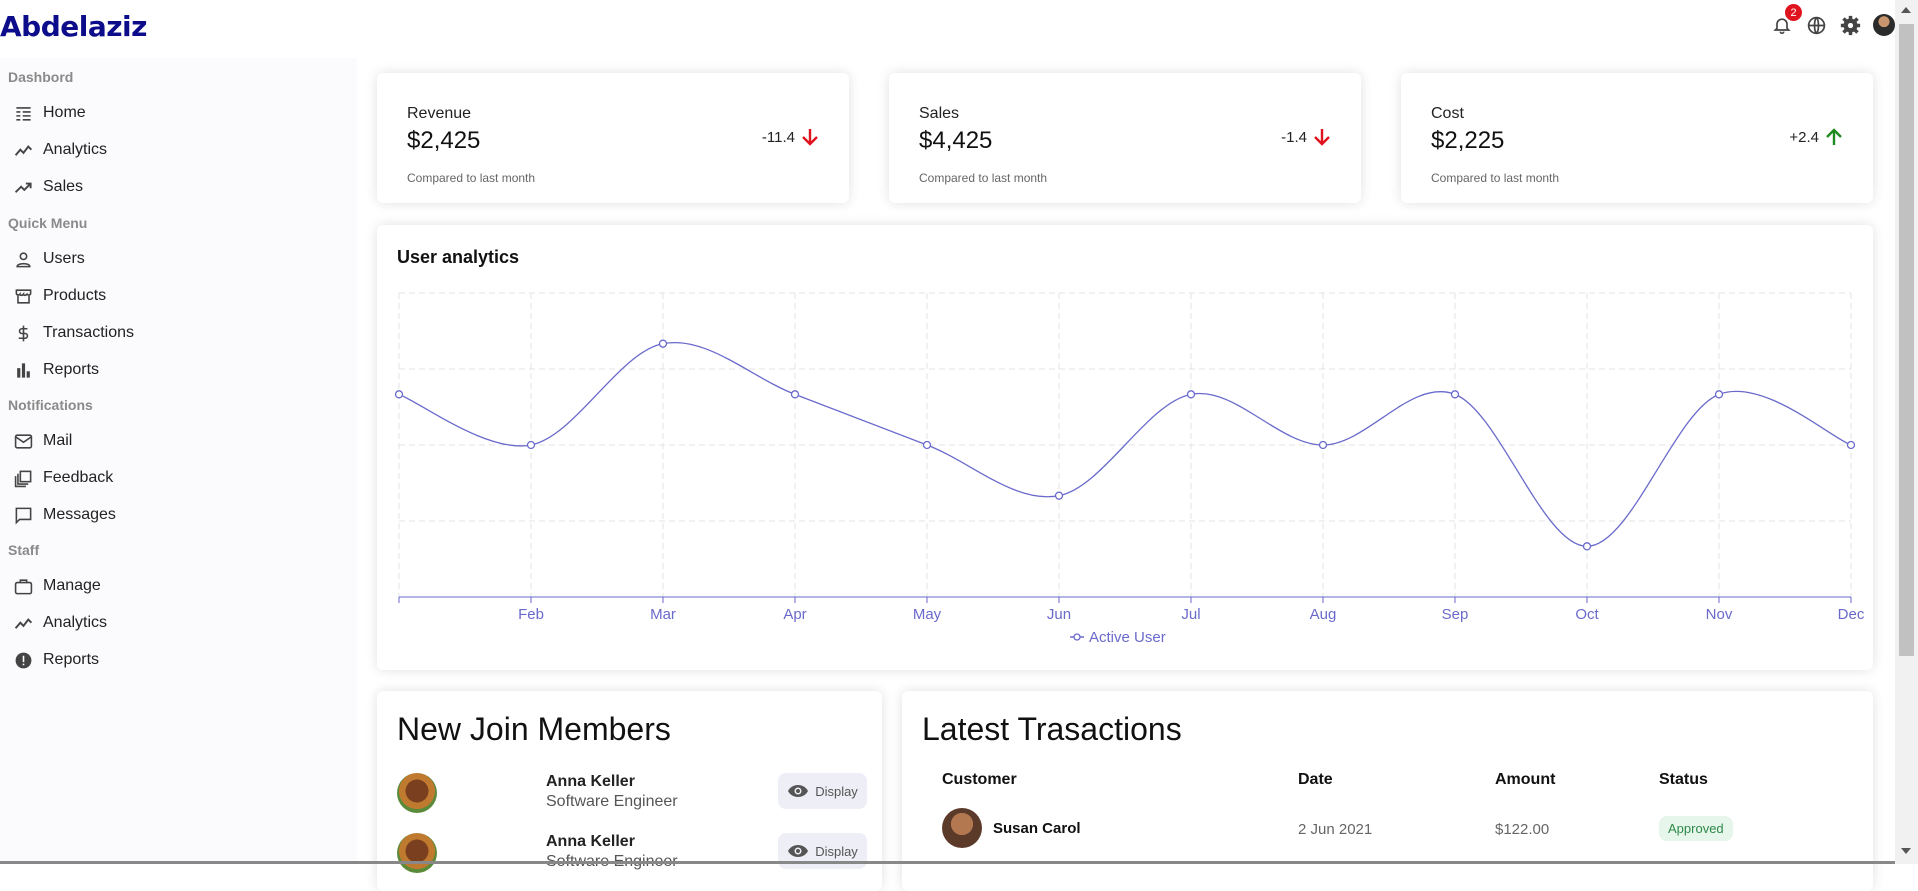 The height and width of the screenshot is (891, 1918). What do you see at coordinates (1447, 113) in the screenshot?
I see `kpi-title: Cost` at bounding box center [1447, 113].